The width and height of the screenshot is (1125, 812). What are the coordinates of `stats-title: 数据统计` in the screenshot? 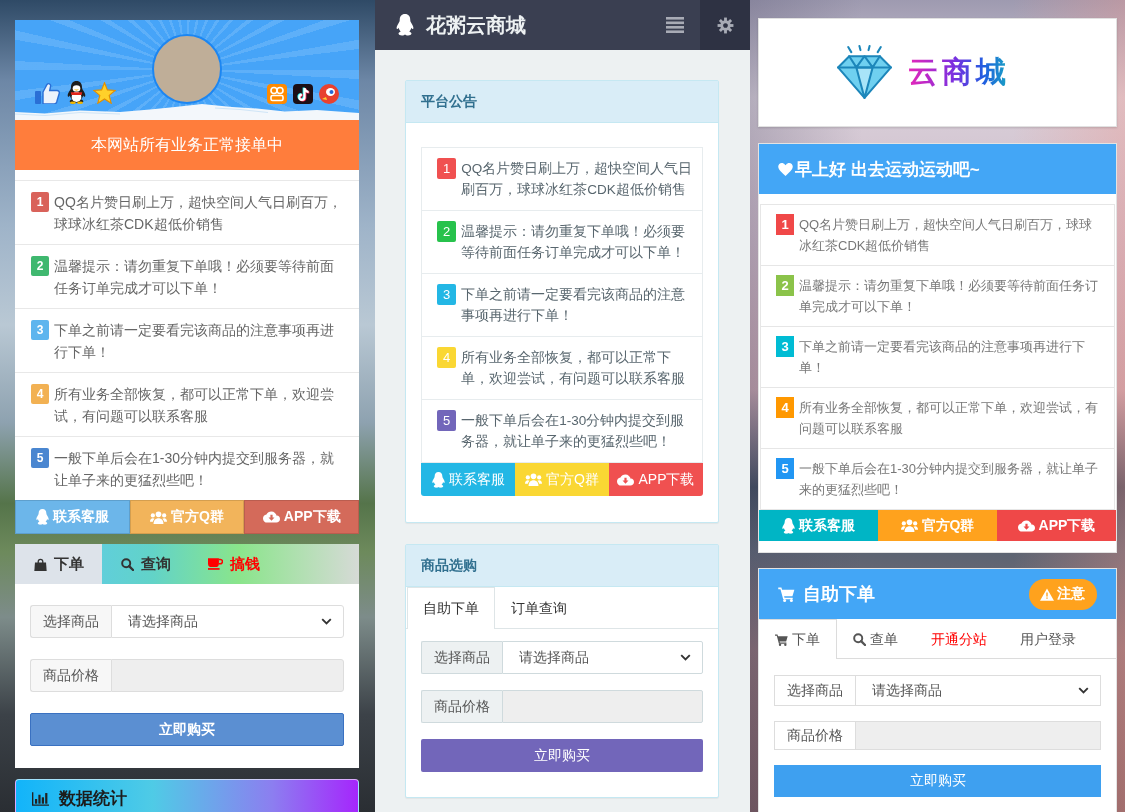 It's located at (93, 799).